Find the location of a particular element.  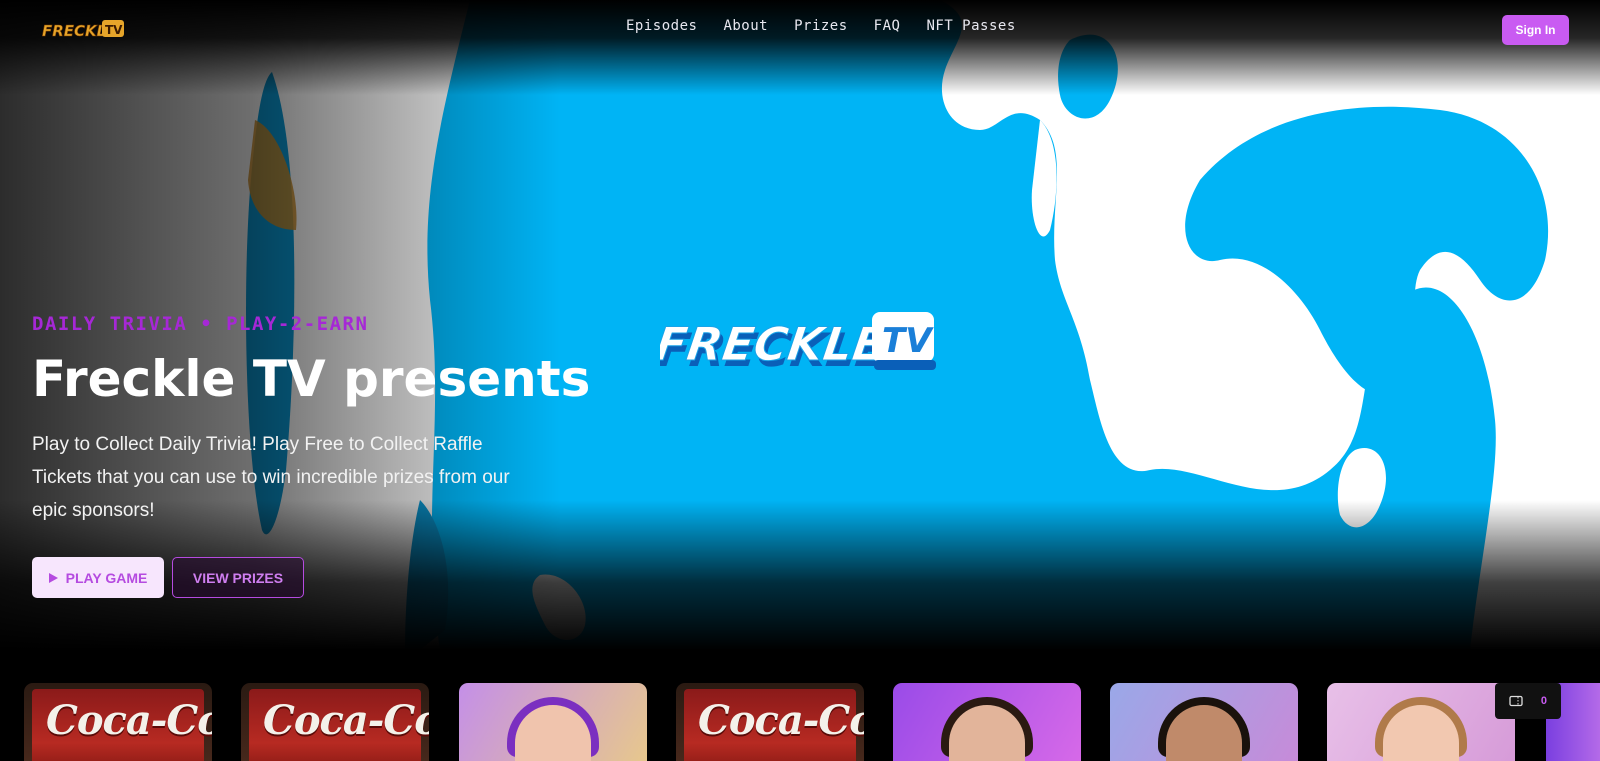

play-game-button: PLAY GAME is located at coordinates (98, 577).